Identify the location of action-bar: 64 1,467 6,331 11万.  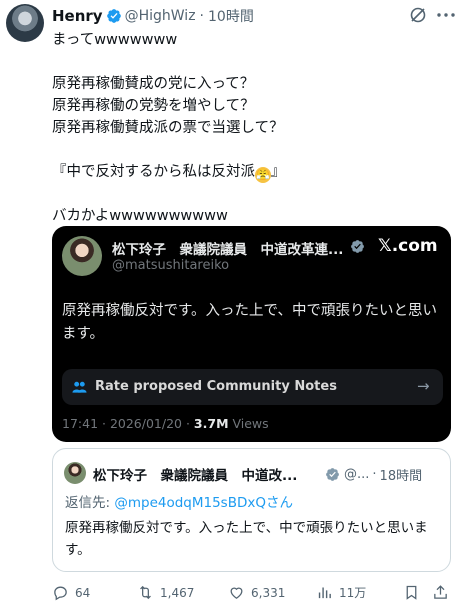
(254, 596).